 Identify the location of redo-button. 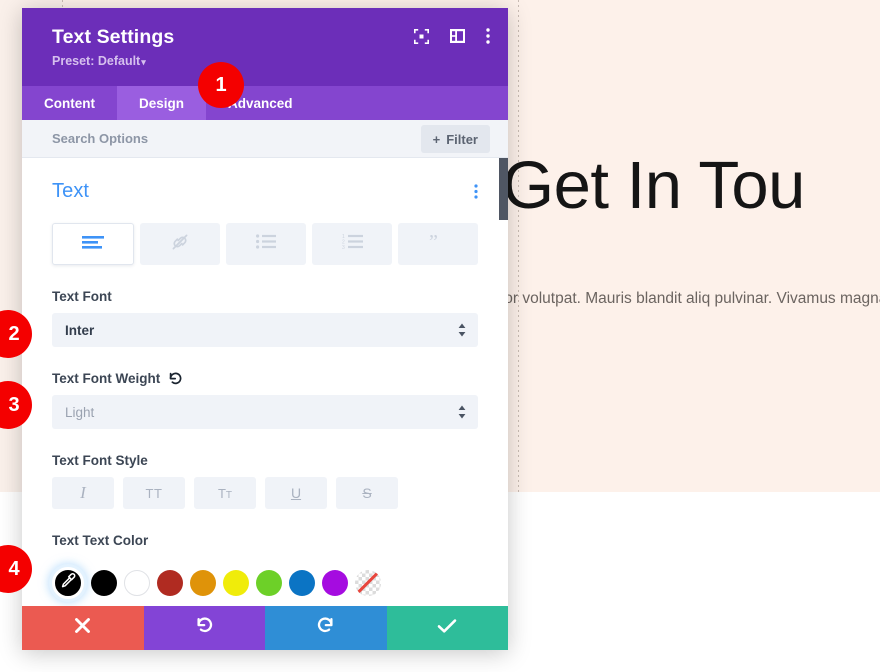
(326, 628).